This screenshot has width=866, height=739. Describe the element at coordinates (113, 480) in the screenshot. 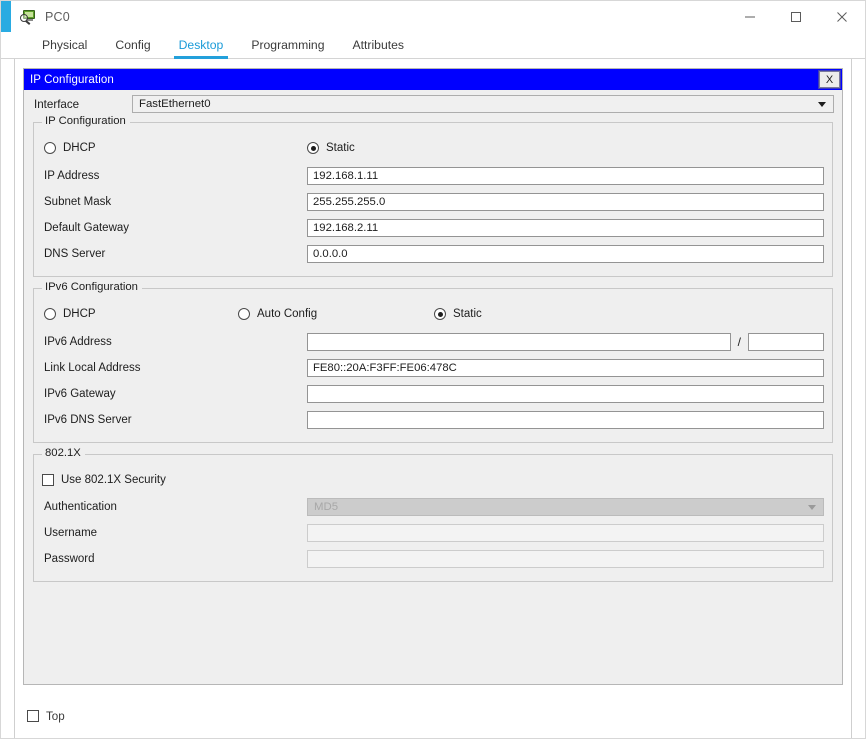

I see `use-dot1x-security-label: Use 802.1X Security` at that location.